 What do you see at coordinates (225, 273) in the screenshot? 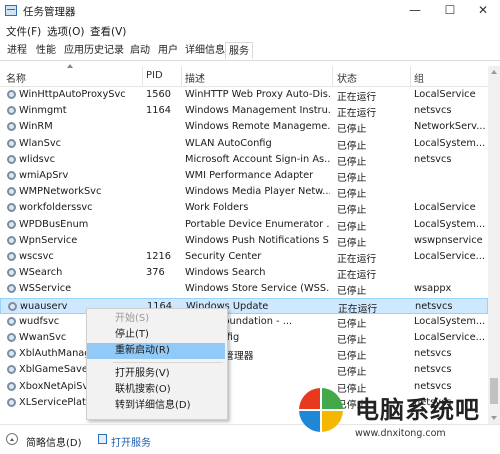
I see `service-description: Windows Search` at bounding box center [225, 273].